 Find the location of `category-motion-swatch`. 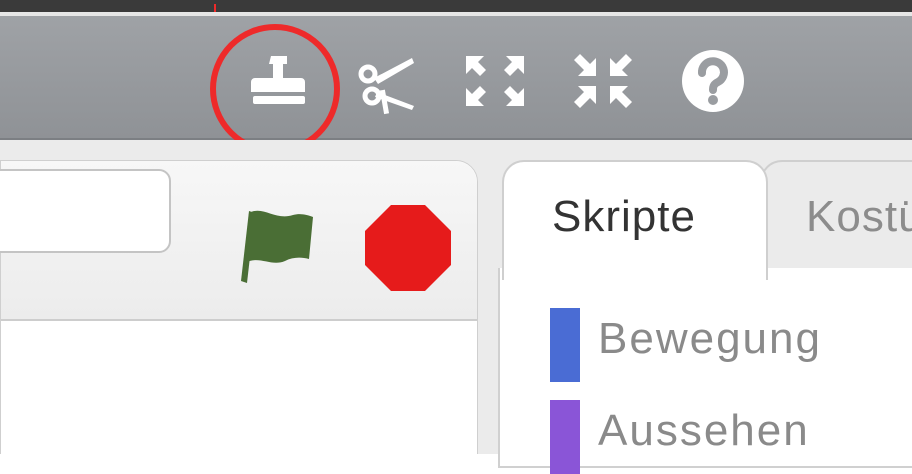

category-motion-swatch is located at coordinates (565, 345).